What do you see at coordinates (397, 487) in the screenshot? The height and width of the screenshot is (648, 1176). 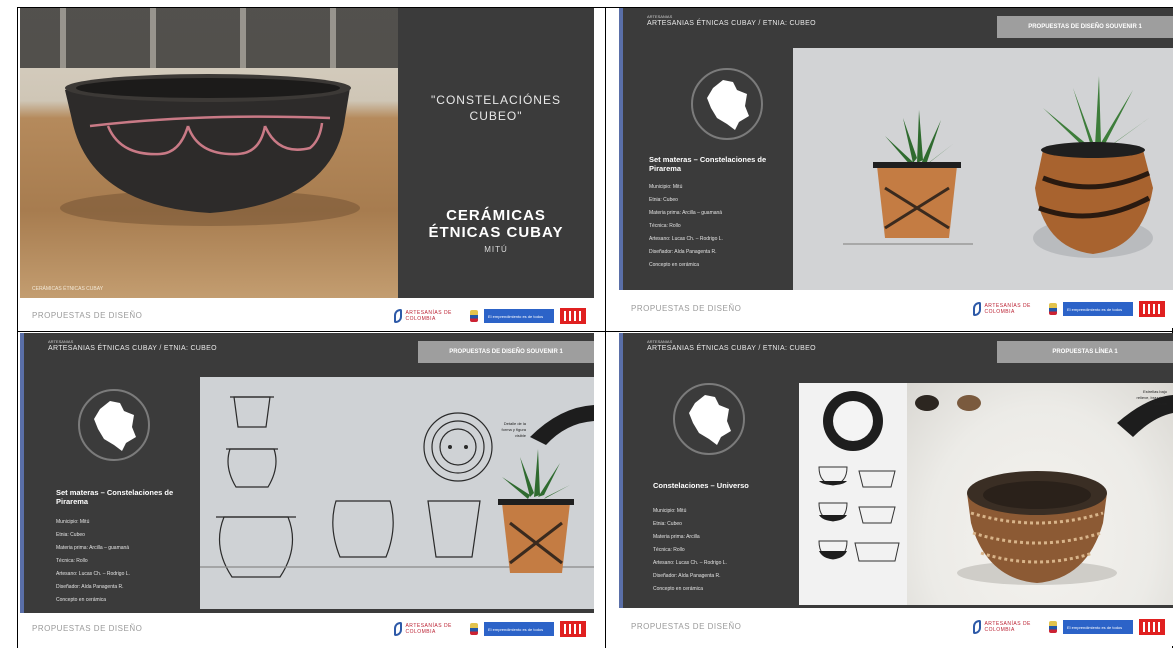 I see `pot-sketches` at bounding box center [397, 487].